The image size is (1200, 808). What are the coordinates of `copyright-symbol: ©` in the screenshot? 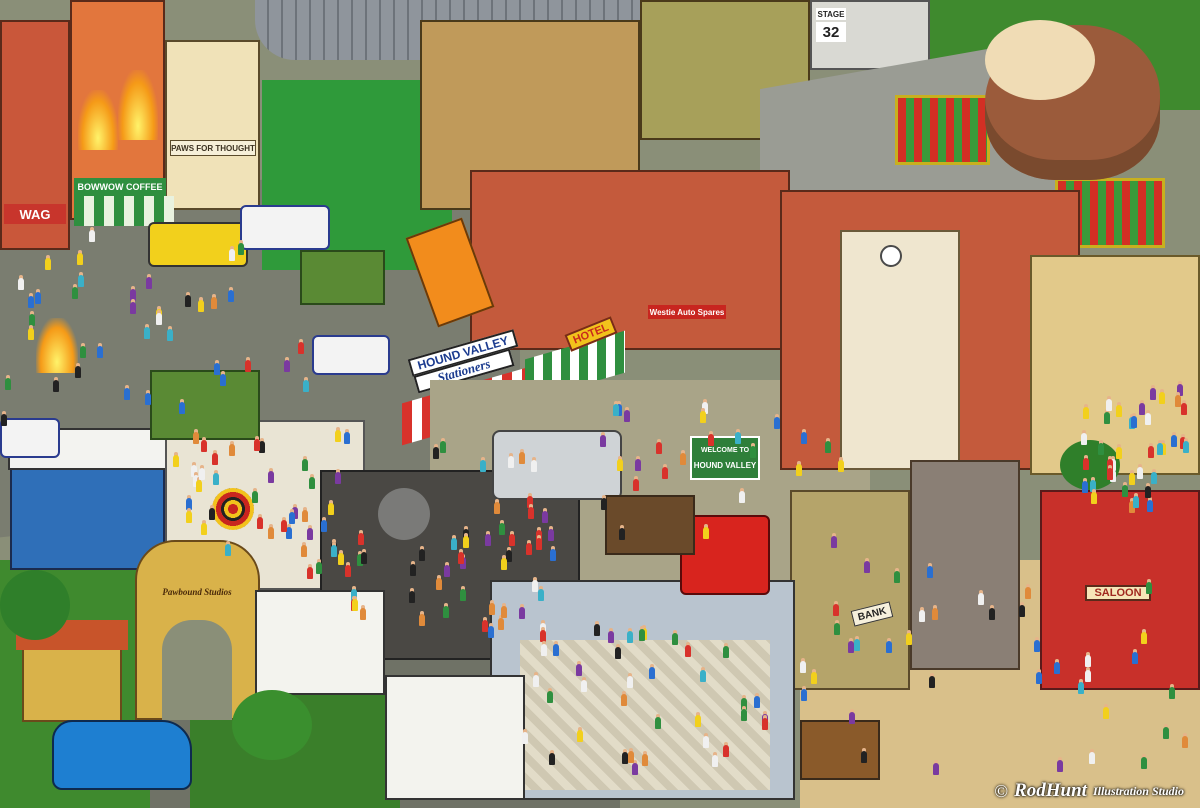 It's located at (1001, 790).